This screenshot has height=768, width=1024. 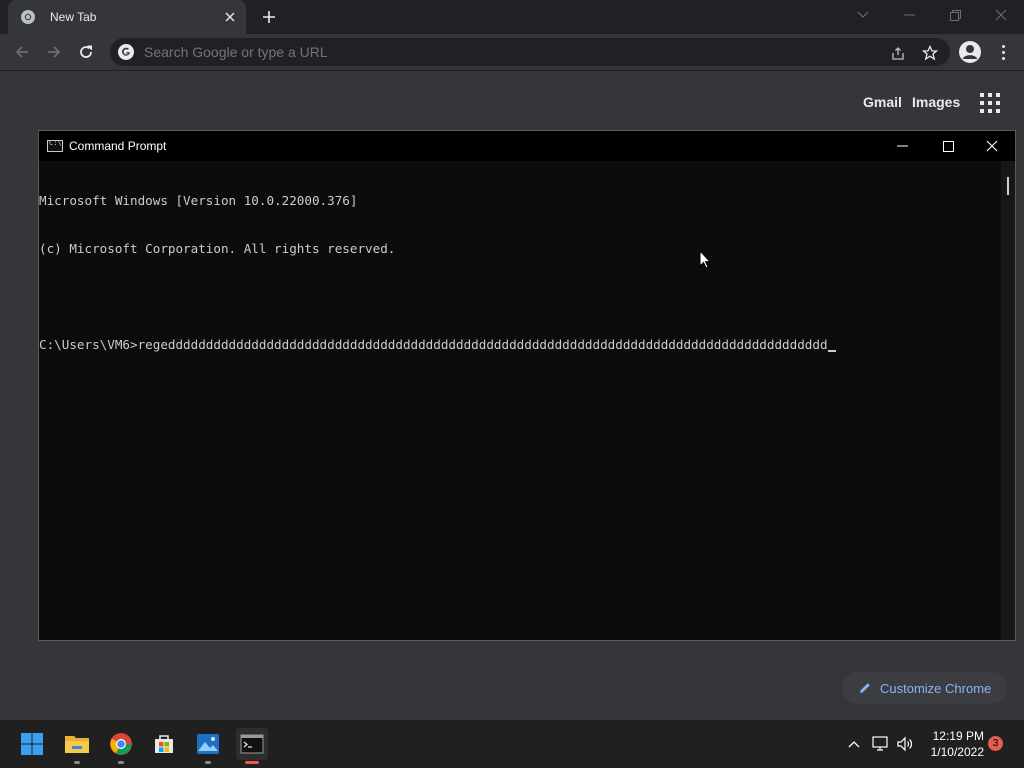 I want to click on forward-button, so click(x=54, y=52).